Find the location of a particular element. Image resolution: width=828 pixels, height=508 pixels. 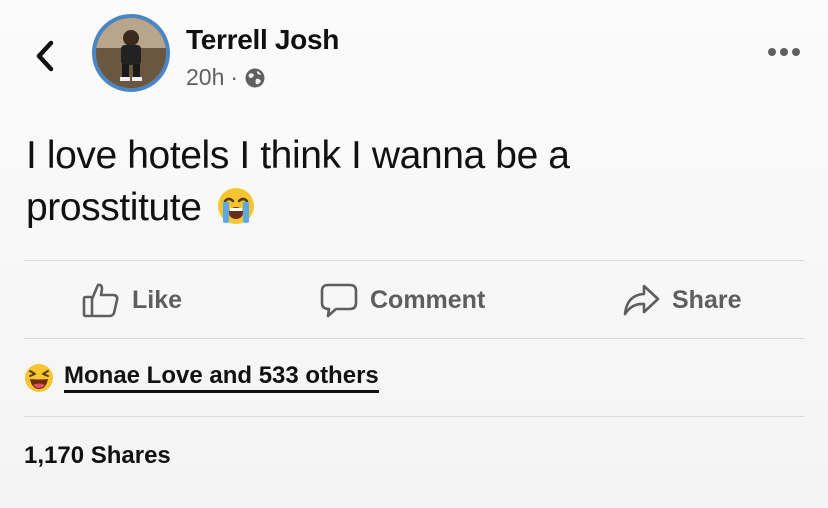

comment-label: Comment is located at coordinates (428, 299).